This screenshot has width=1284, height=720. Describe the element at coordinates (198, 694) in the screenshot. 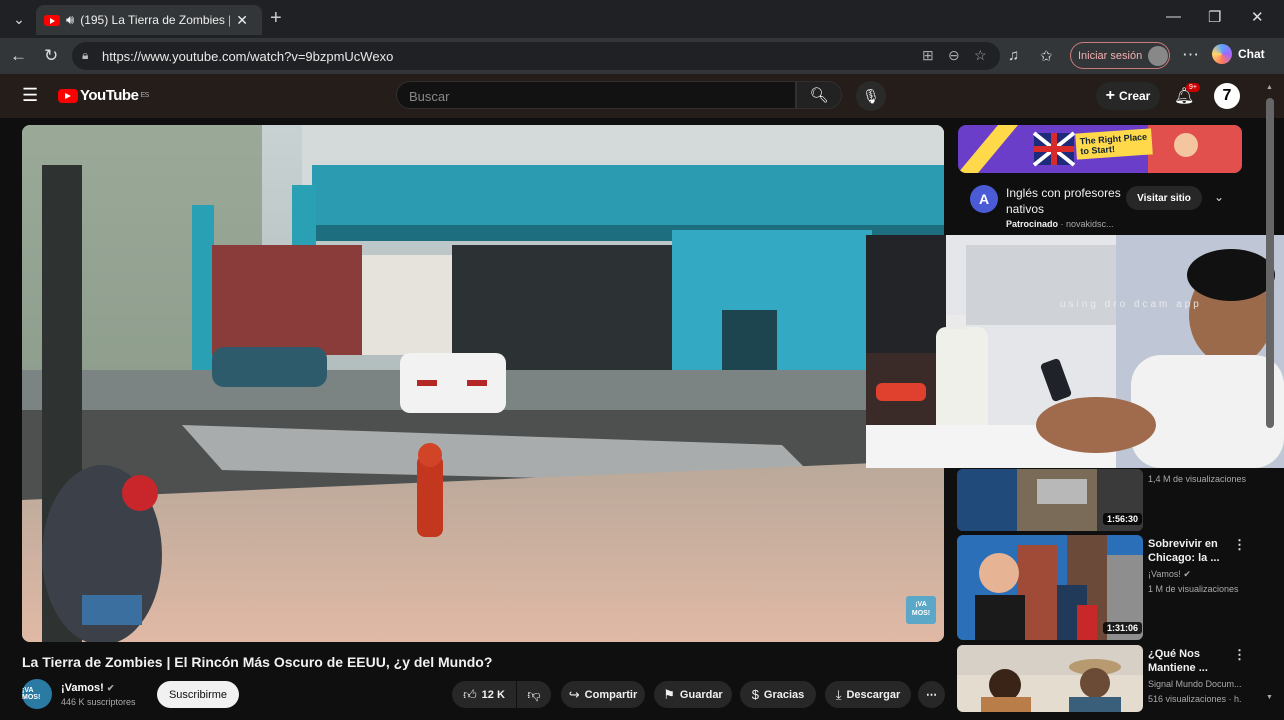

I see `subscribe-button: Suscribirme` at that location.